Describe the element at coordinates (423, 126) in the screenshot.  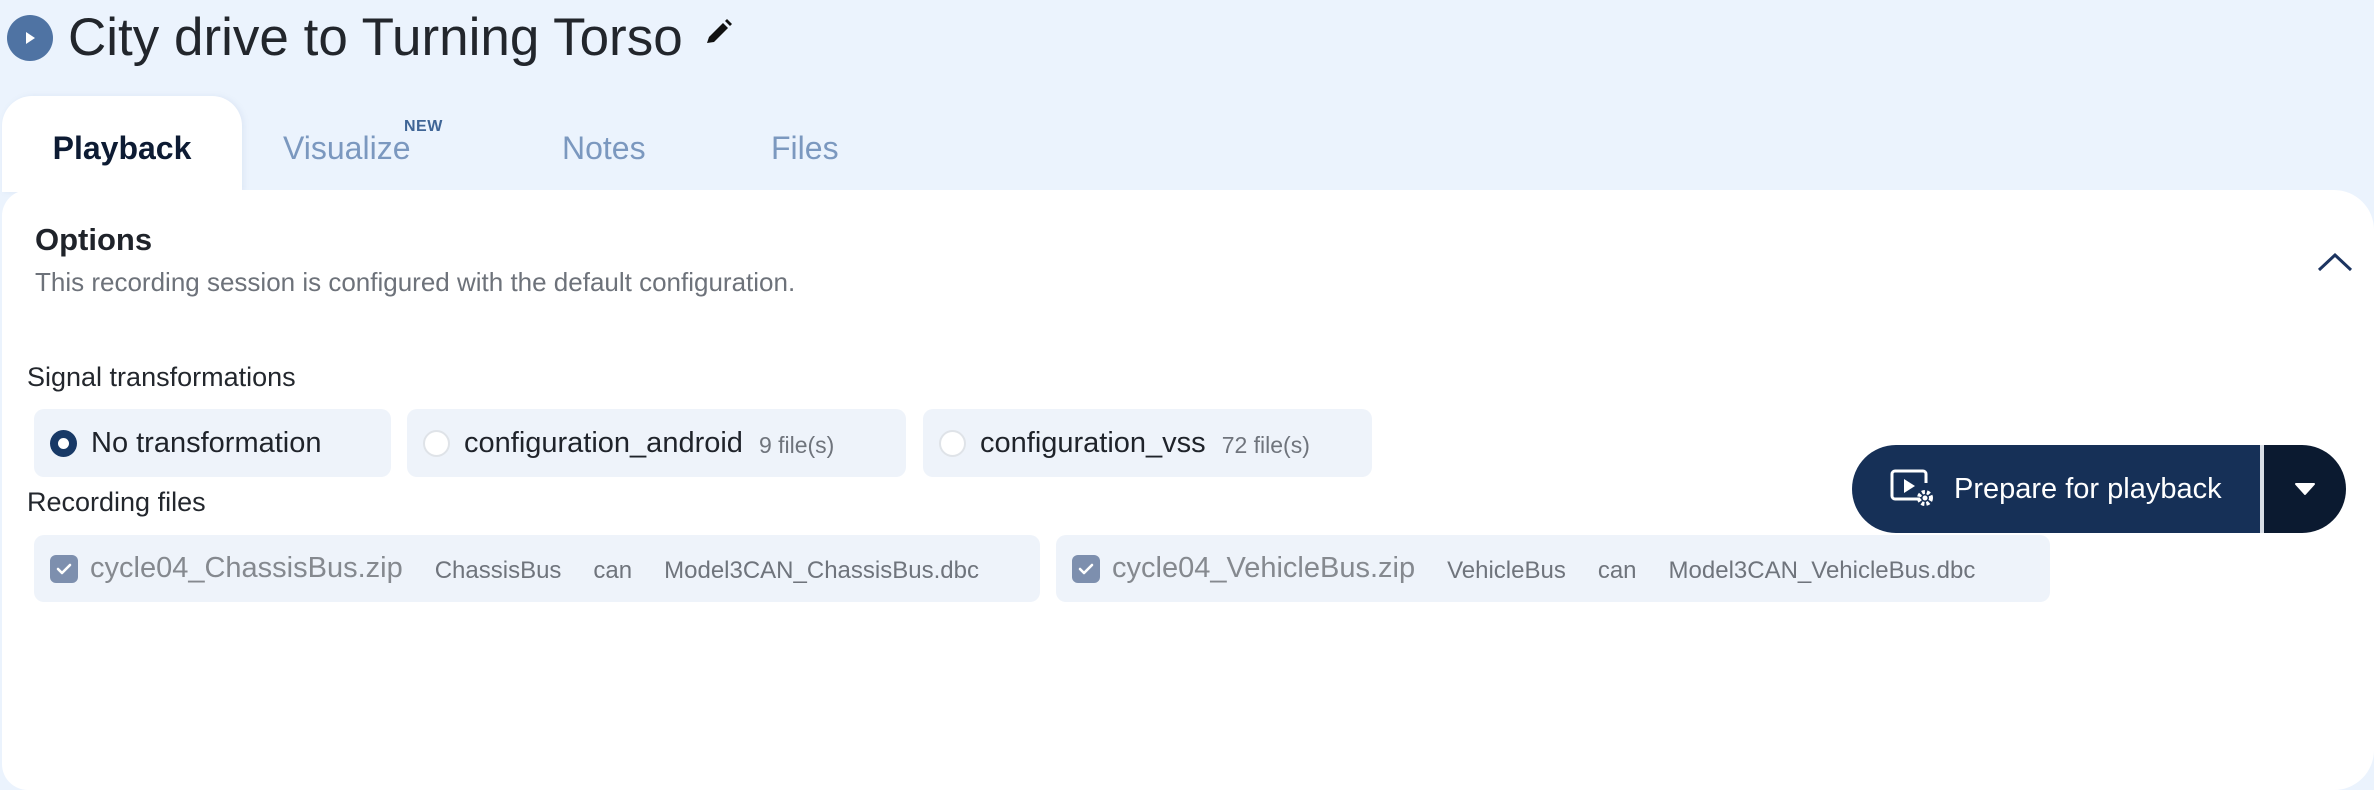
I see `new-badge: NEW` at that location.